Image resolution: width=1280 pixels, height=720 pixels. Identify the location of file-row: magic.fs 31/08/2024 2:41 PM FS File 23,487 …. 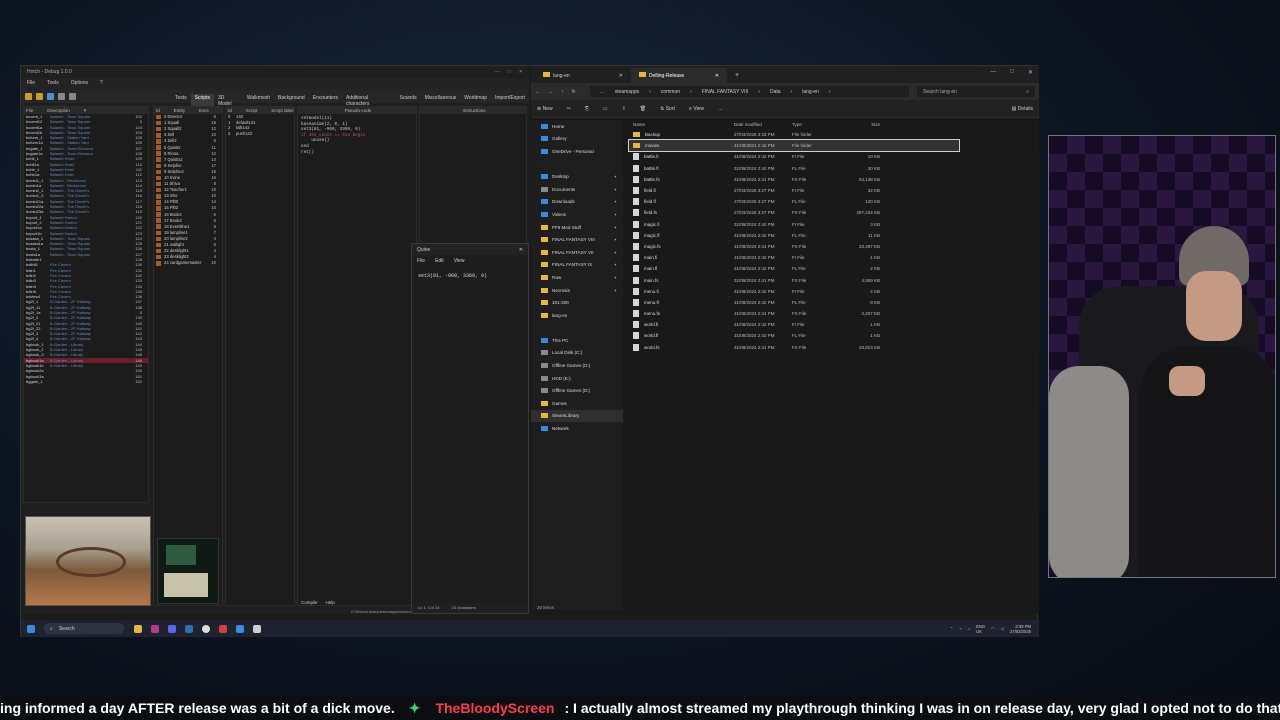
(794, 246).